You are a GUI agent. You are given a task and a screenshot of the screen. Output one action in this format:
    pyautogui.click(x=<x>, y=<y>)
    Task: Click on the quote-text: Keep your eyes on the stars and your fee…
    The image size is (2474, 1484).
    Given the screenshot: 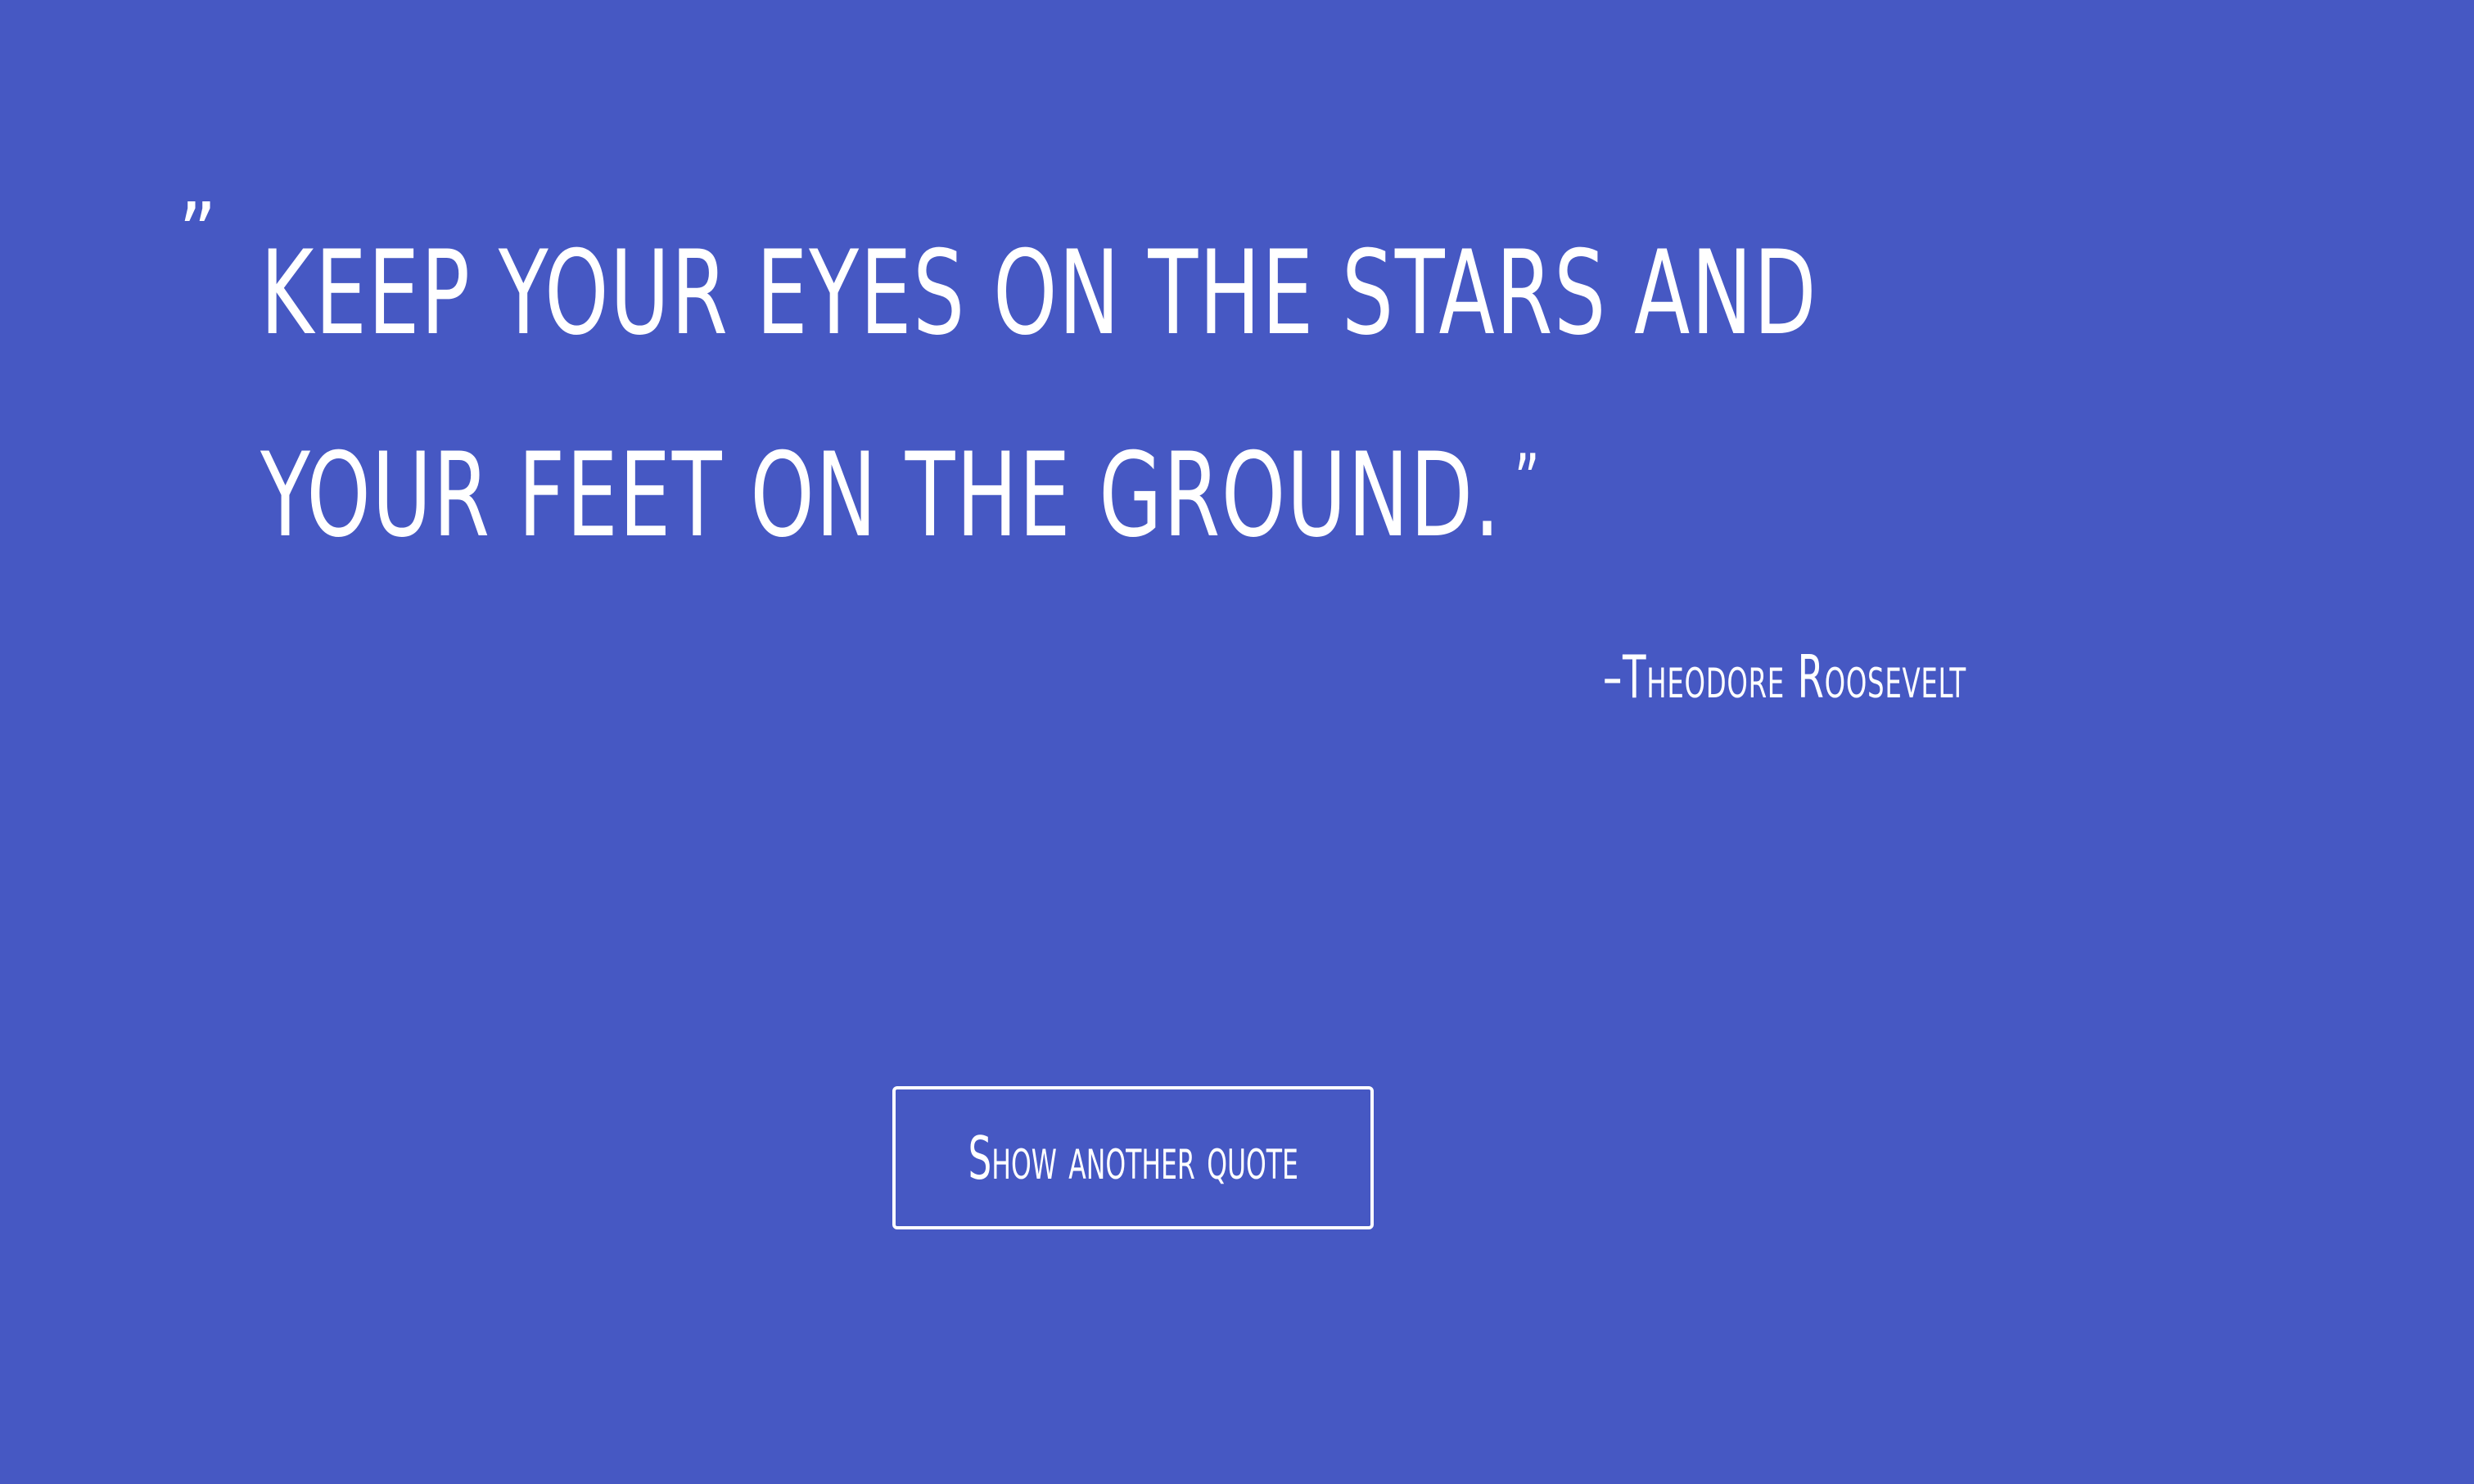 What is the action you would take?
    pyautogui.click(x=1039, y=394)
    